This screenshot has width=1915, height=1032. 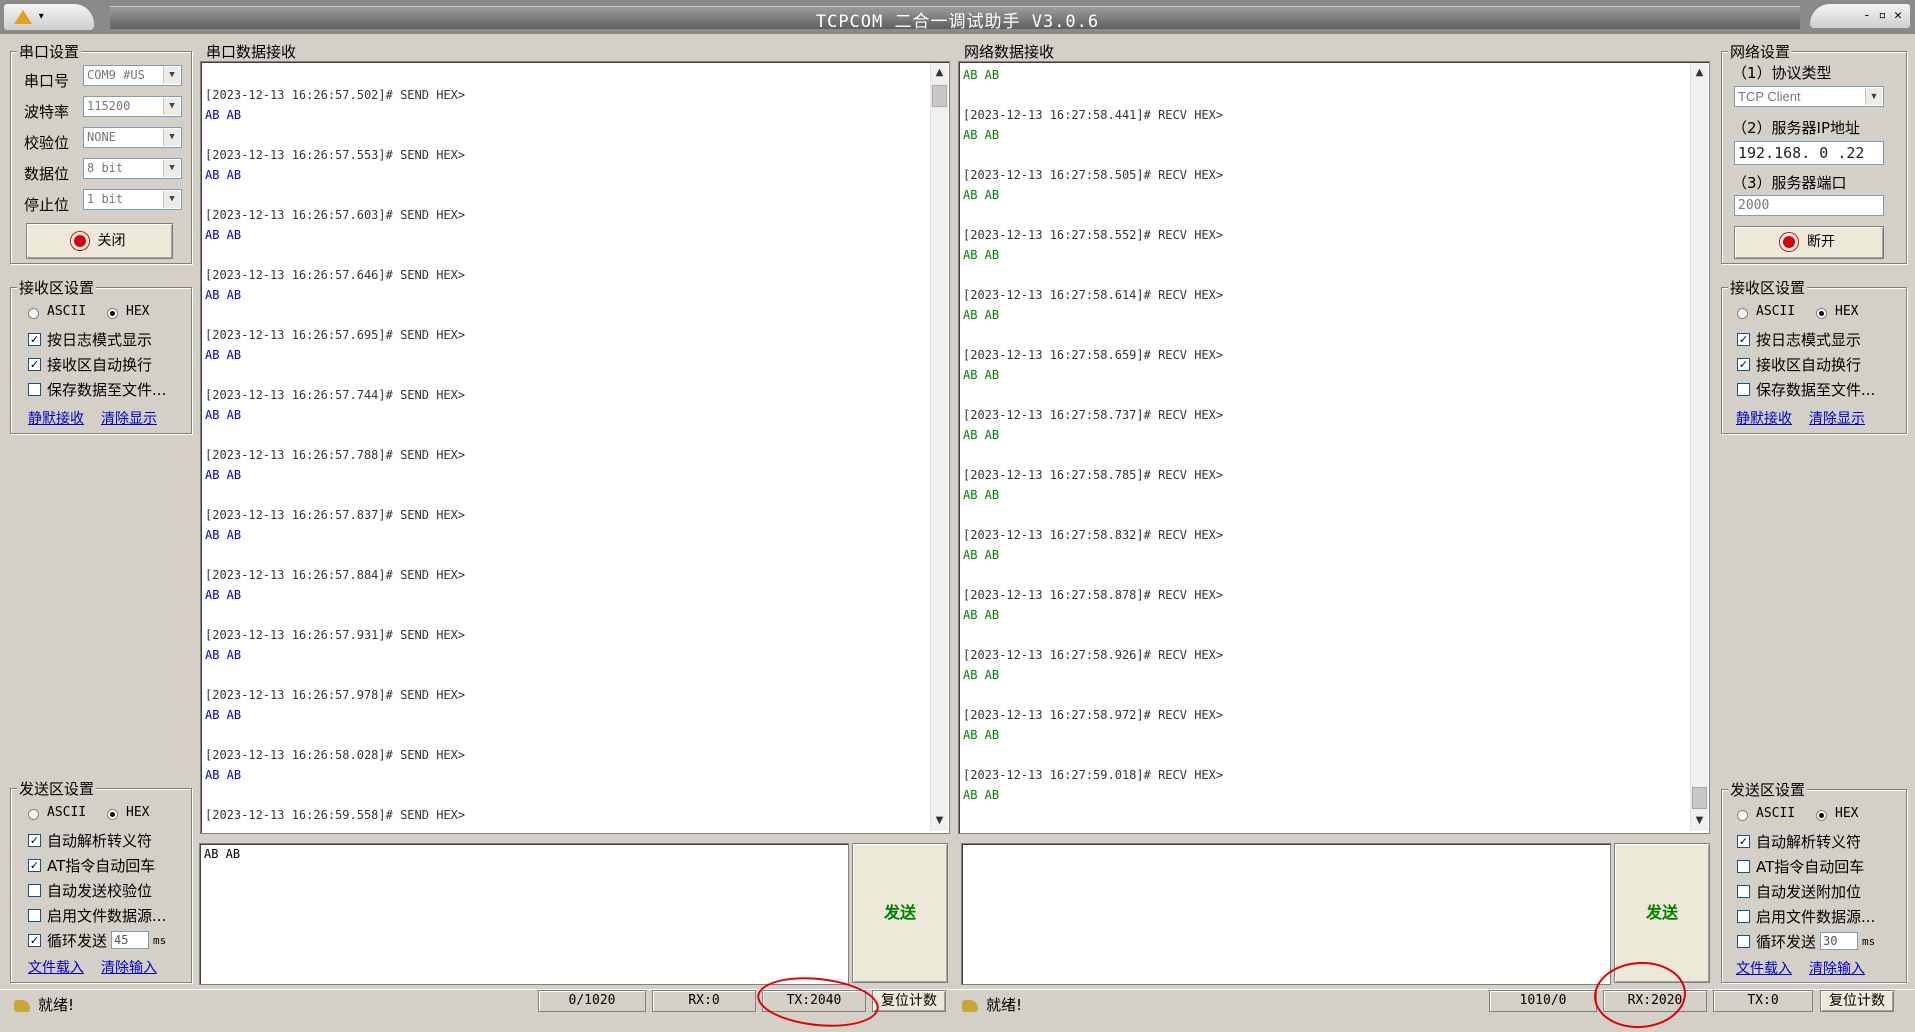 I want to click on log-timestamp: [2023-12-13 16:27:58.552]# RECV HEX>, so click(x=1093, y=235).